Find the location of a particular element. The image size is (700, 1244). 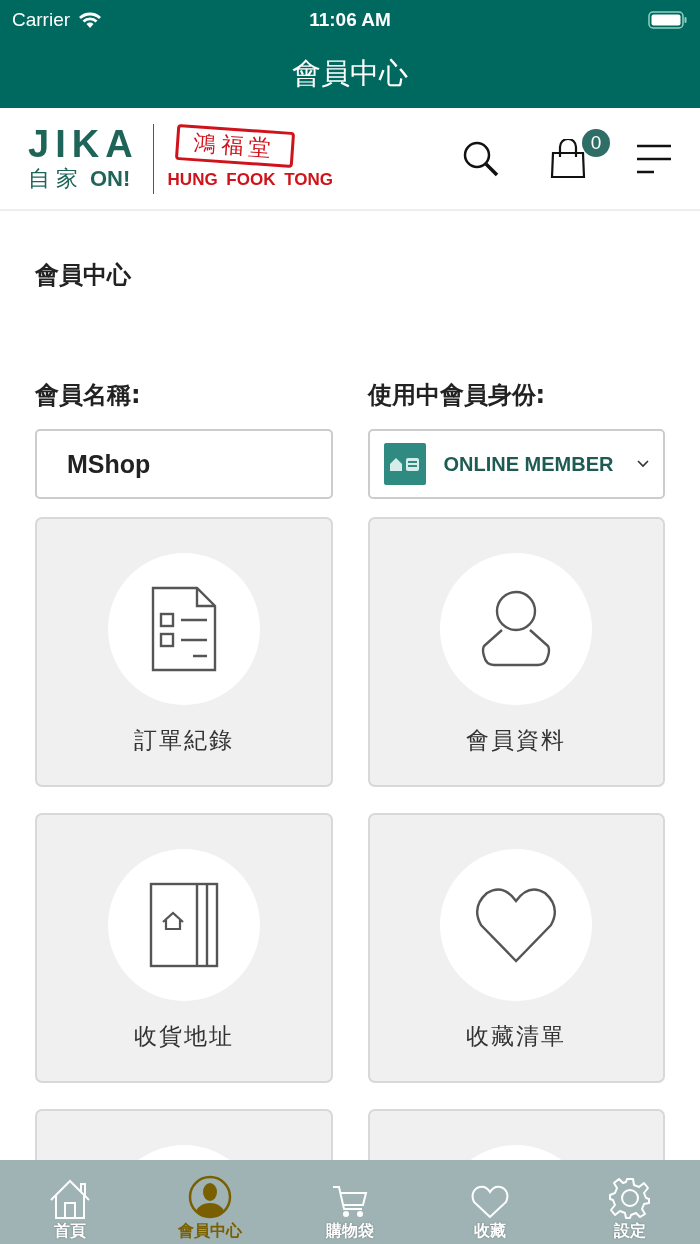

tile-label: 訂單紀錄 is located at coordinates (183, 740).